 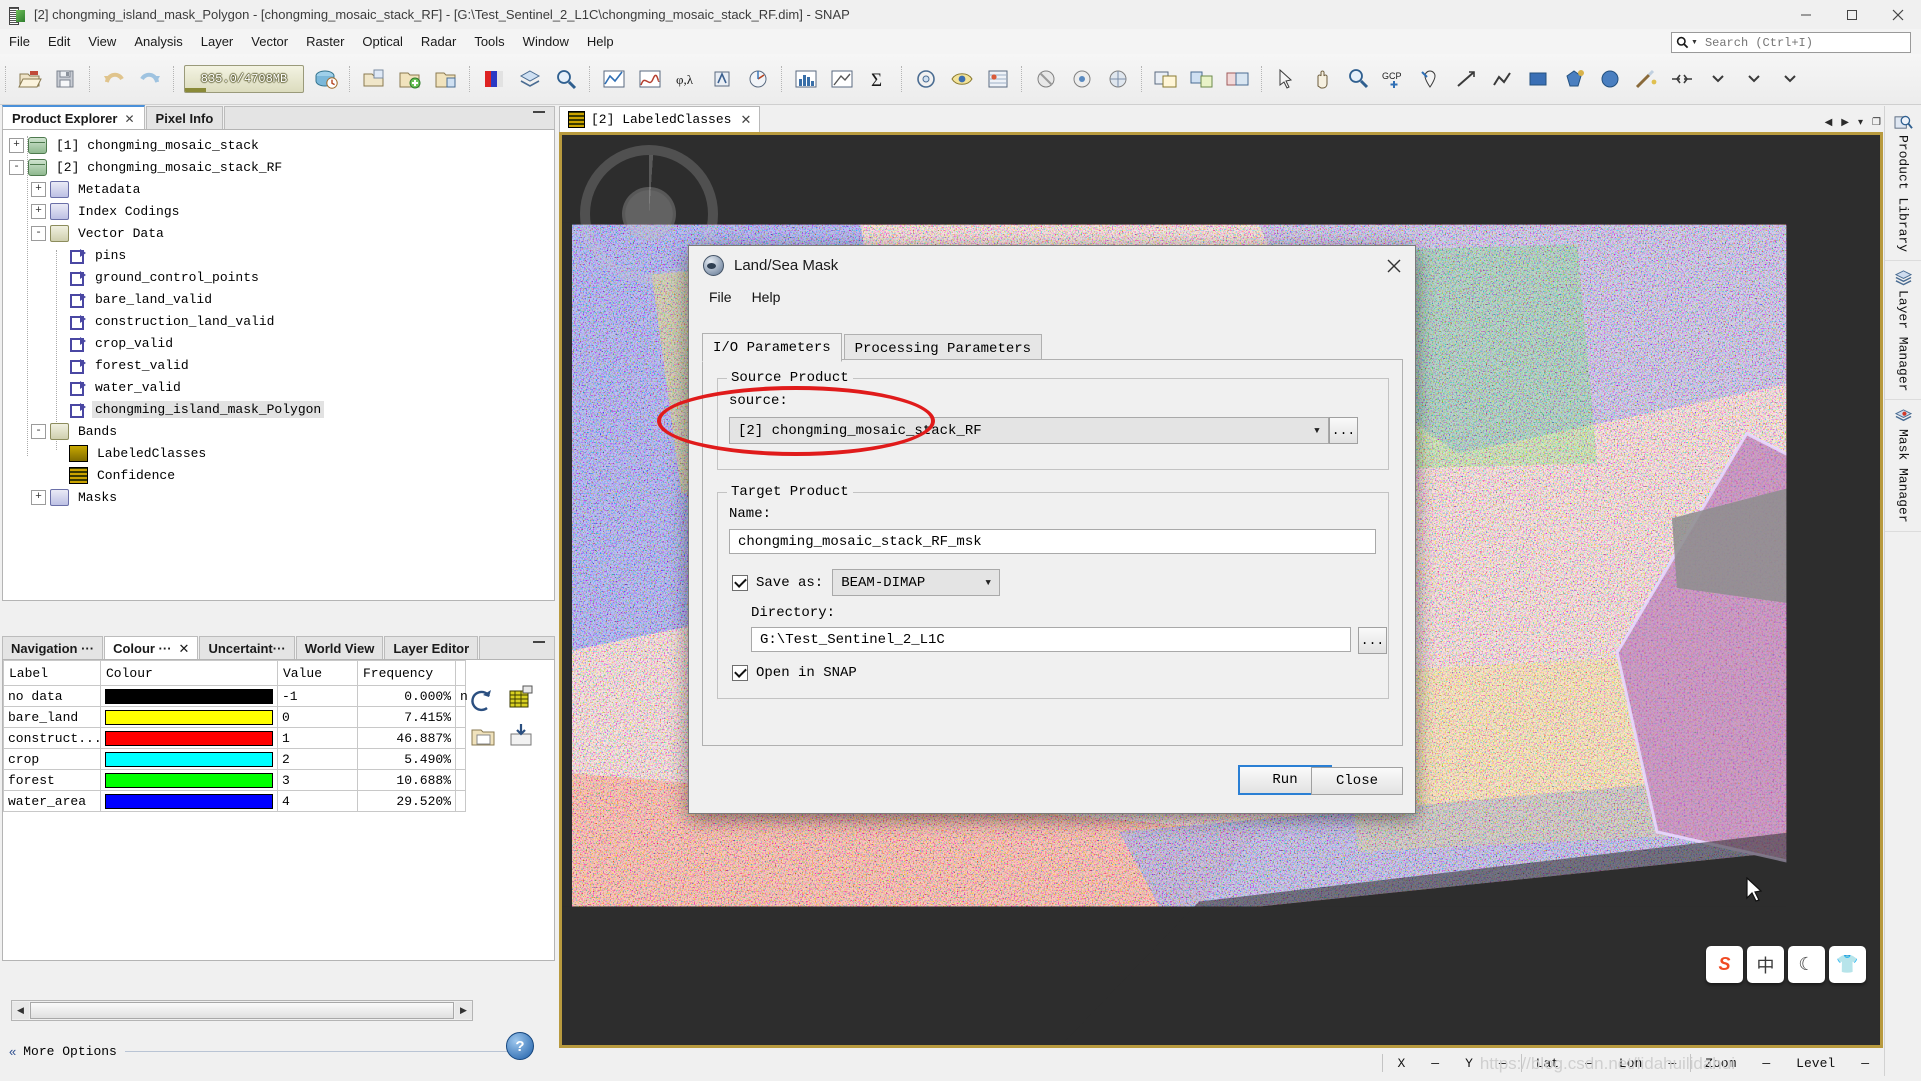 What do you see at coordinates (279, 1051) in the screenshot?
I see `more-options-toggle: « More Options` at bounding box center [279, 1051].